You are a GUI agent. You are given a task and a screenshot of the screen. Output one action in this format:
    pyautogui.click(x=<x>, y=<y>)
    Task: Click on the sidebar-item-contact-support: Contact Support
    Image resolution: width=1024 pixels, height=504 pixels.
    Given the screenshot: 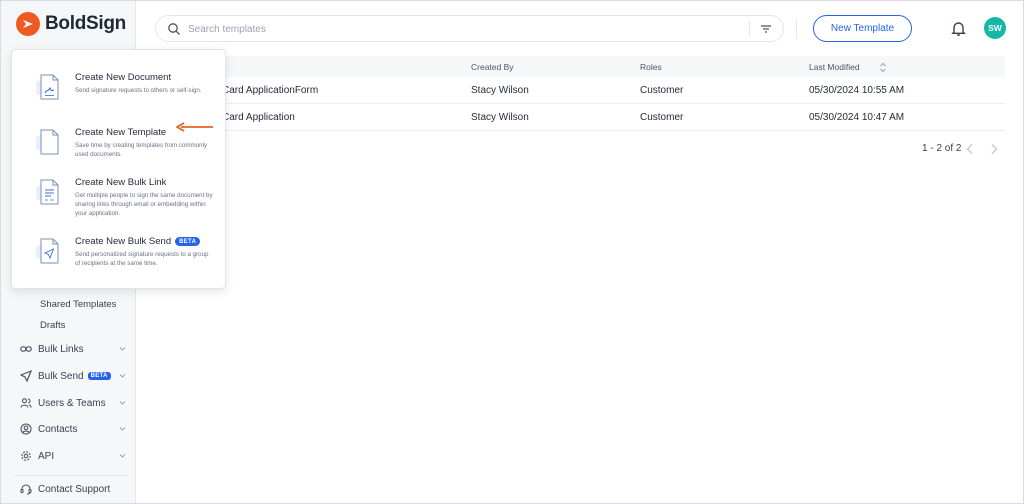 What is the action you would take?
    pyautogui.click(x=75, y=489)
    